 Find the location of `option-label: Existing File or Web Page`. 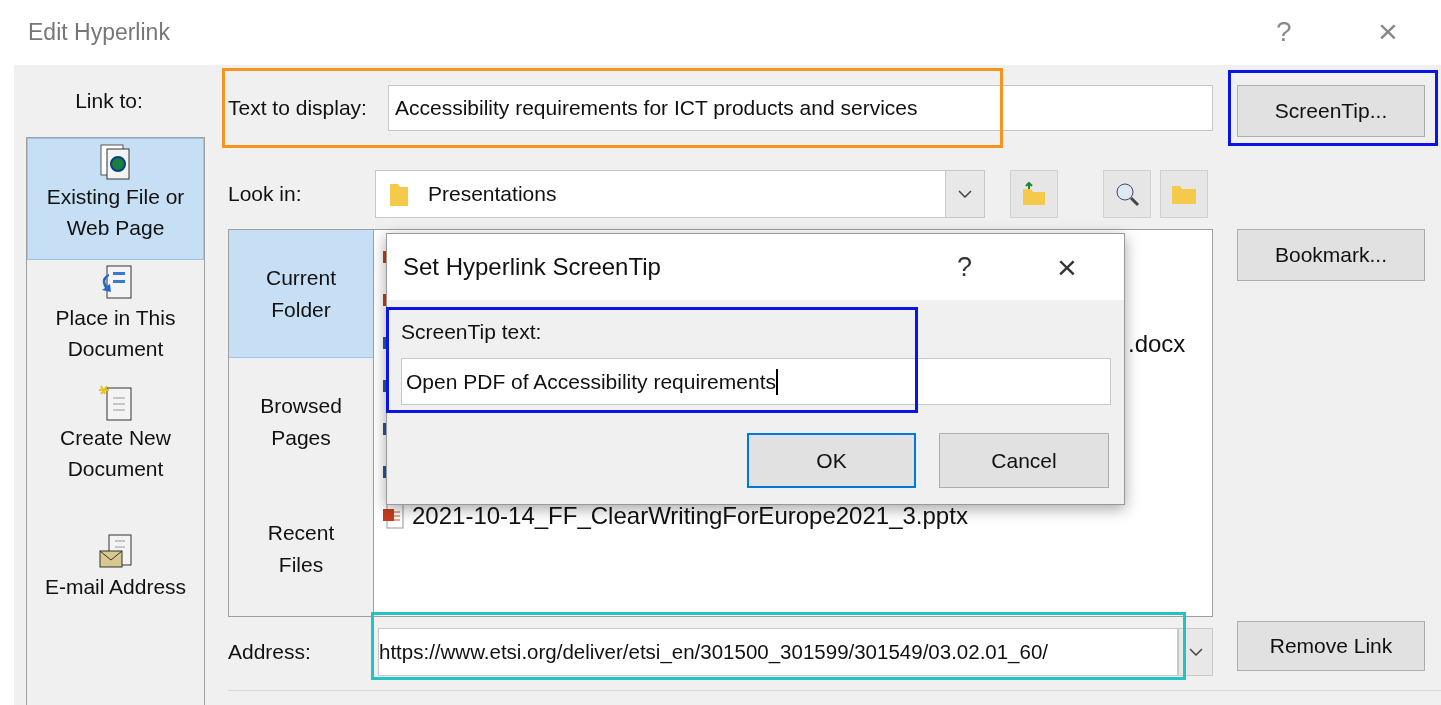

option-label: Existing File or Web Page is located at coordinates (115, 212).